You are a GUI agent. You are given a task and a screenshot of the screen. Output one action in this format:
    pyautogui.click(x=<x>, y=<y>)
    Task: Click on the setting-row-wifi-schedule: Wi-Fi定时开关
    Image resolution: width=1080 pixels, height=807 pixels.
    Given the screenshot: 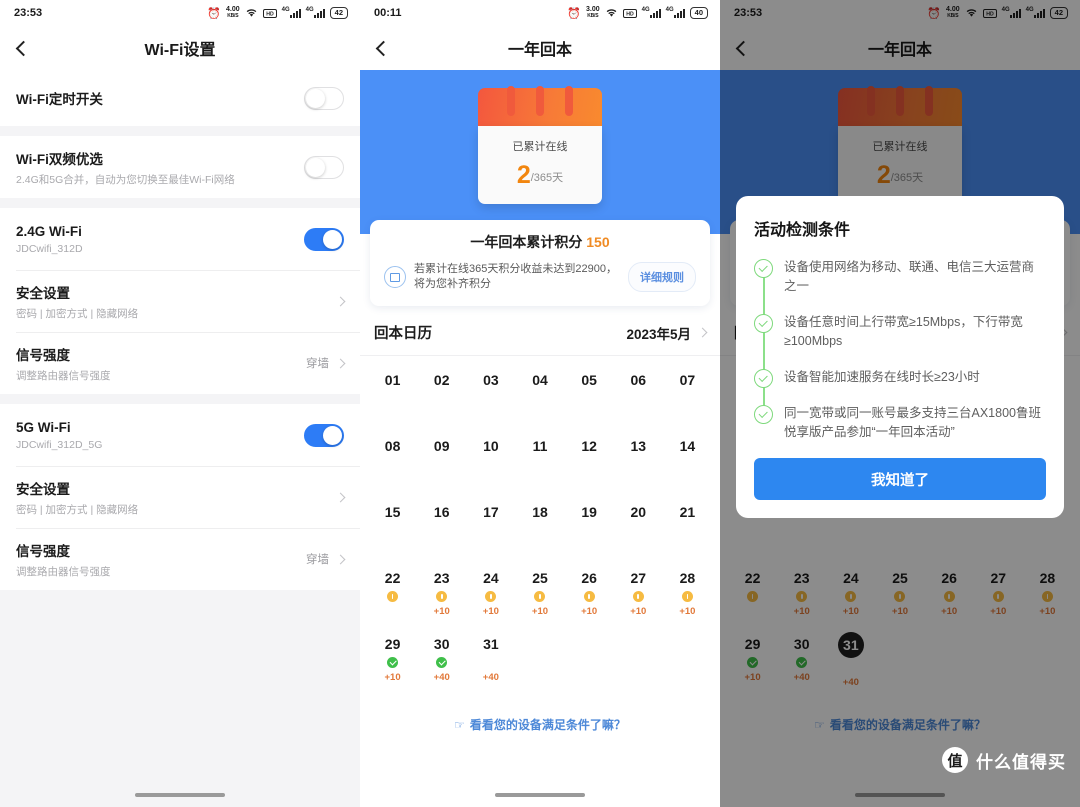 What is the action you would take?
    pyautogui.click(x=180, y=98)
    